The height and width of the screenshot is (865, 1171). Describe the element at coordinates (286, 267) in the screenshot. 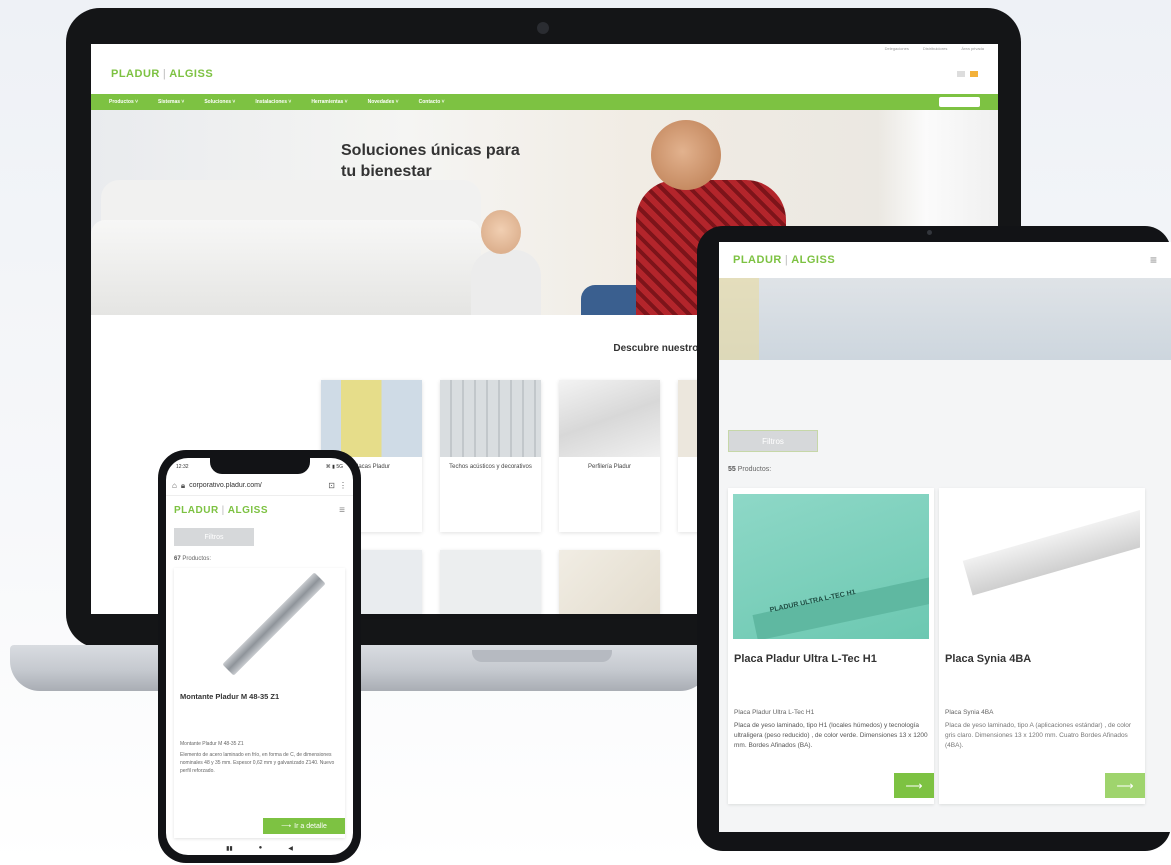

I see `hero-sofa` at that location.